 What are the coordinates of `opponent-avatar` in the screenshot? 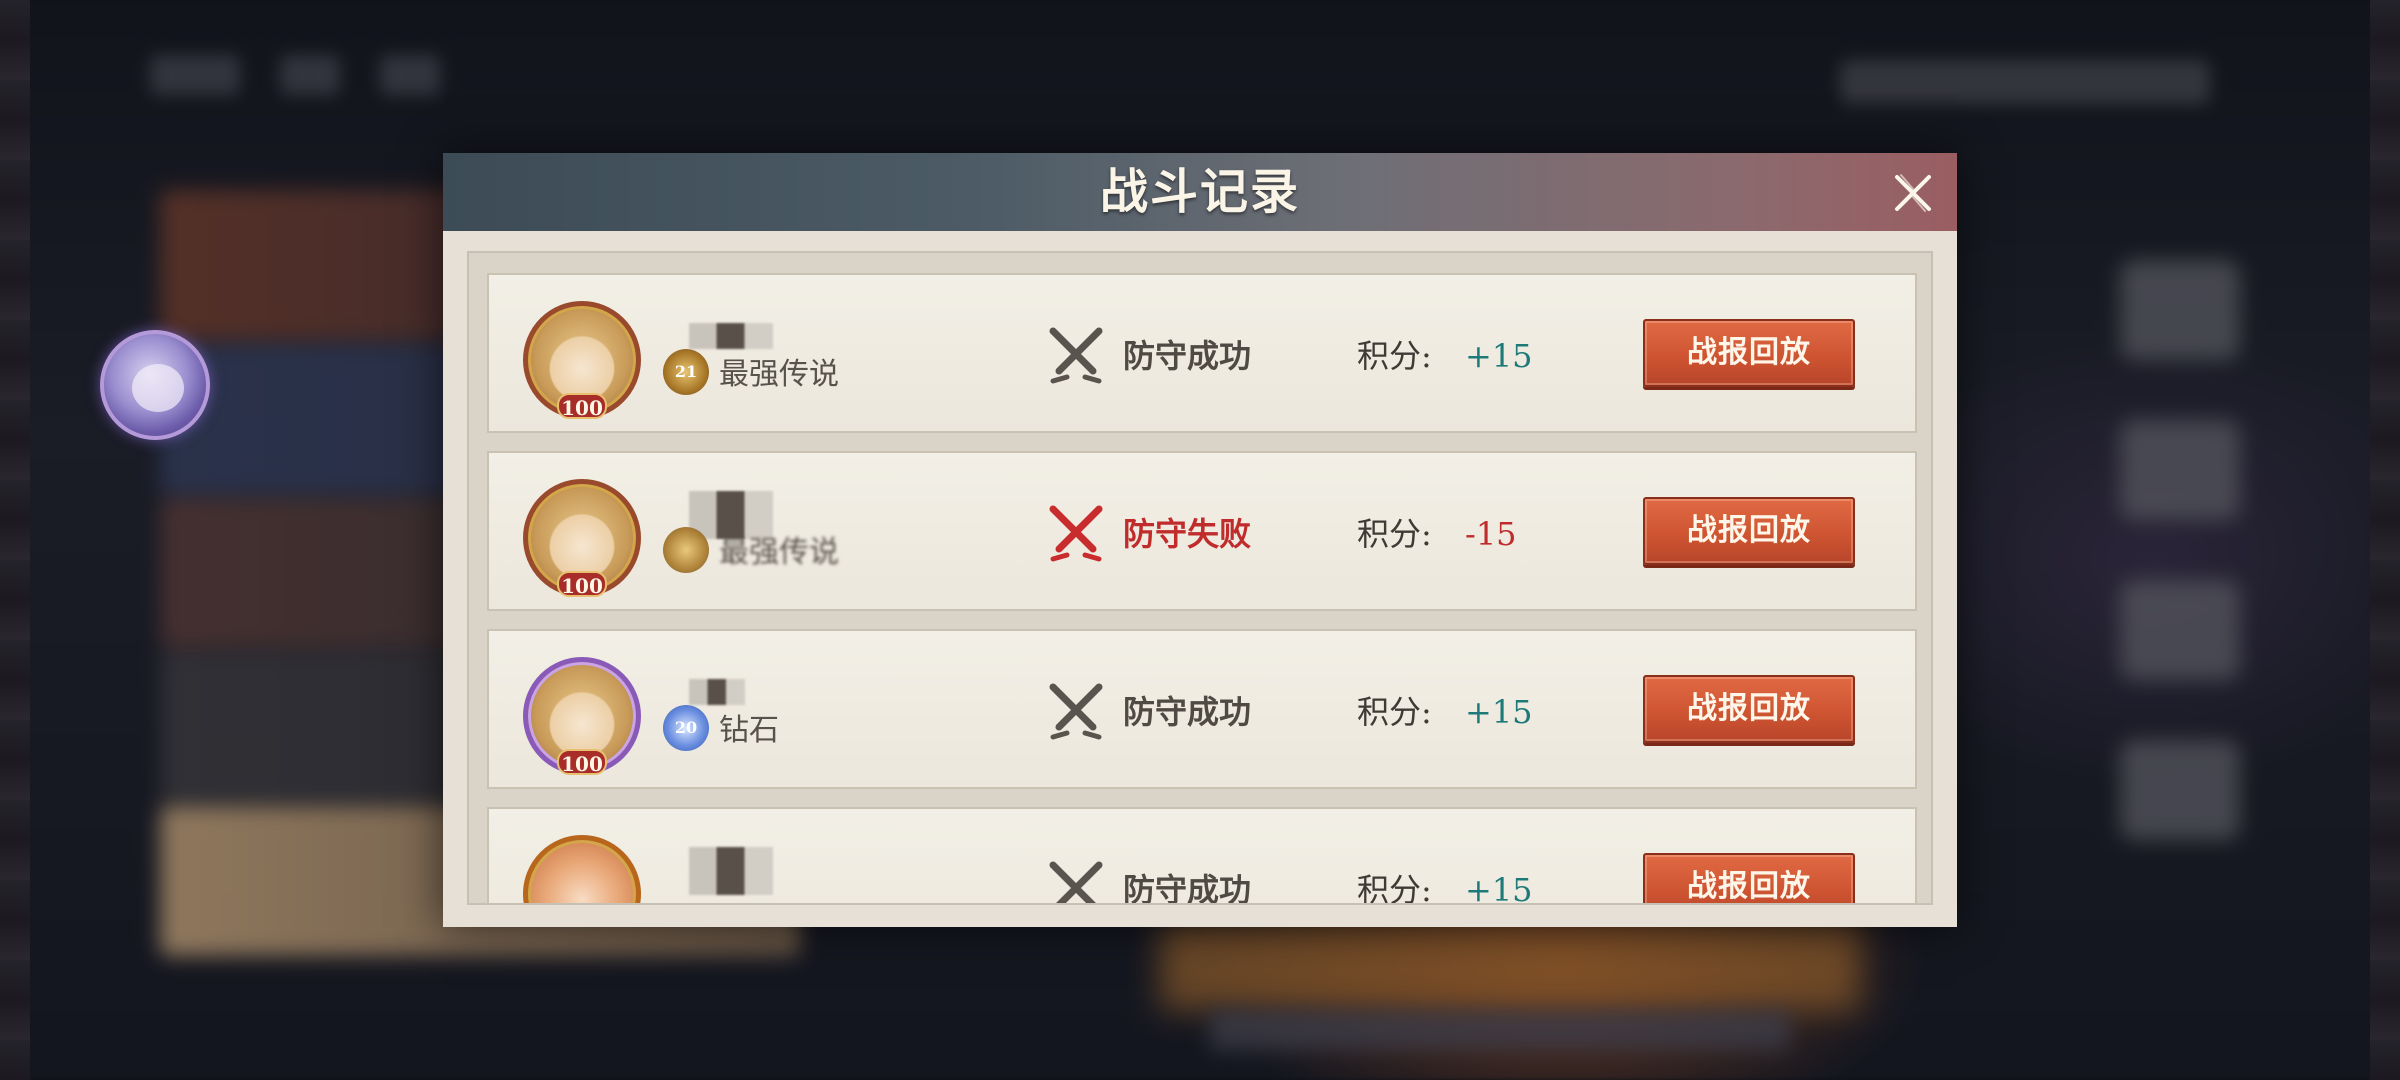 It's located at (582, 869).